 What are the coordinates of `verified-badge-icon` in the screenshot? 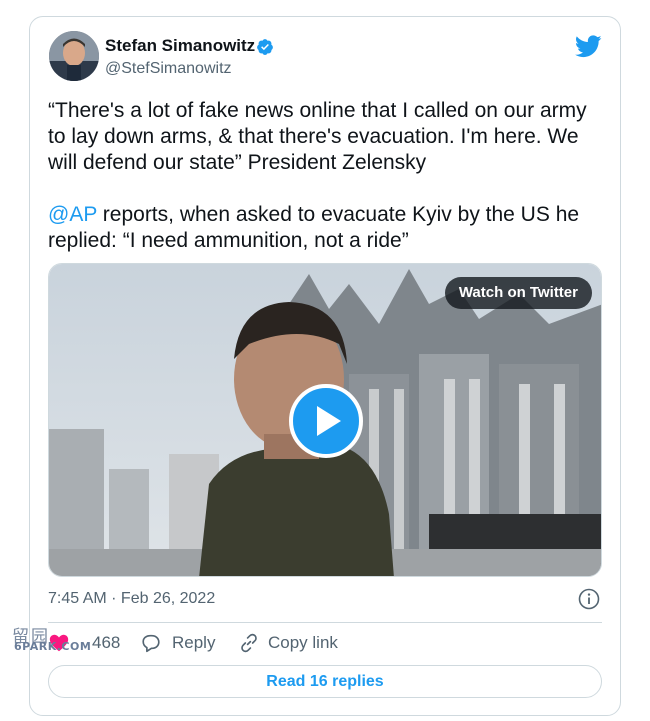 It's located at (265, 47).